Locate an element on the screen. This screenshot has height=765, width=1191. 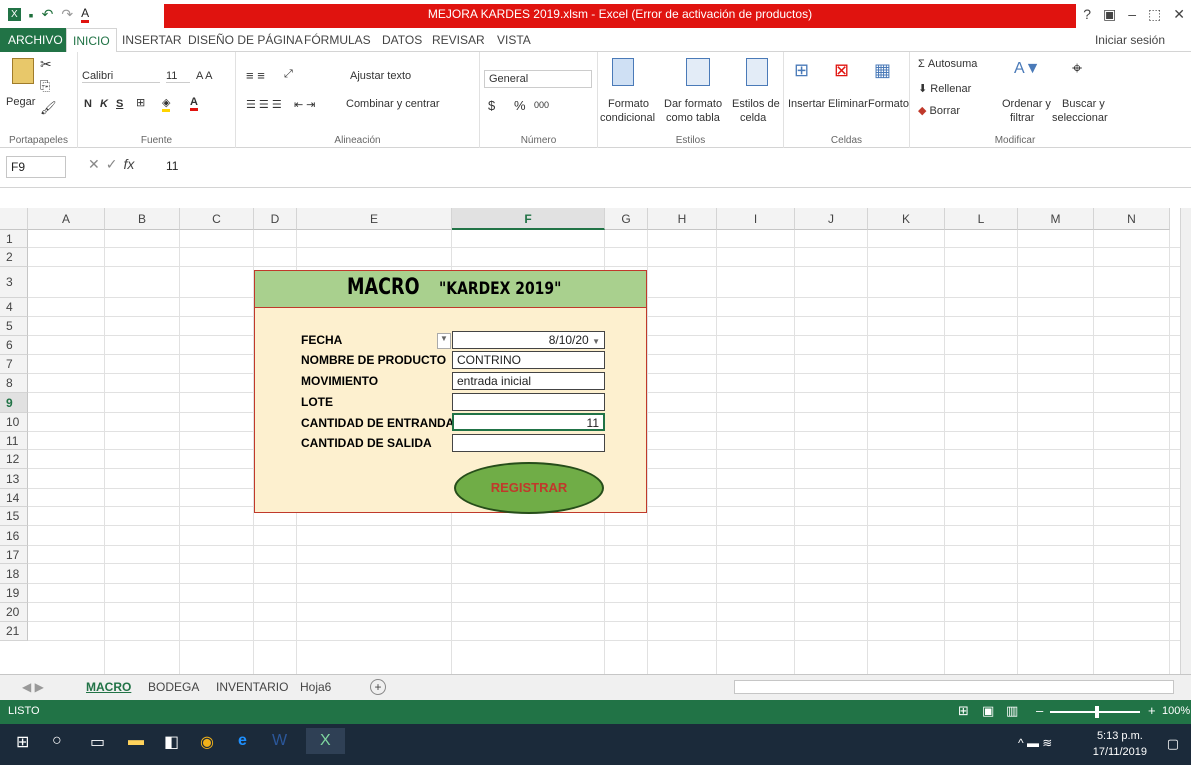
column-header-g: G is located at coordinates (626, 219).